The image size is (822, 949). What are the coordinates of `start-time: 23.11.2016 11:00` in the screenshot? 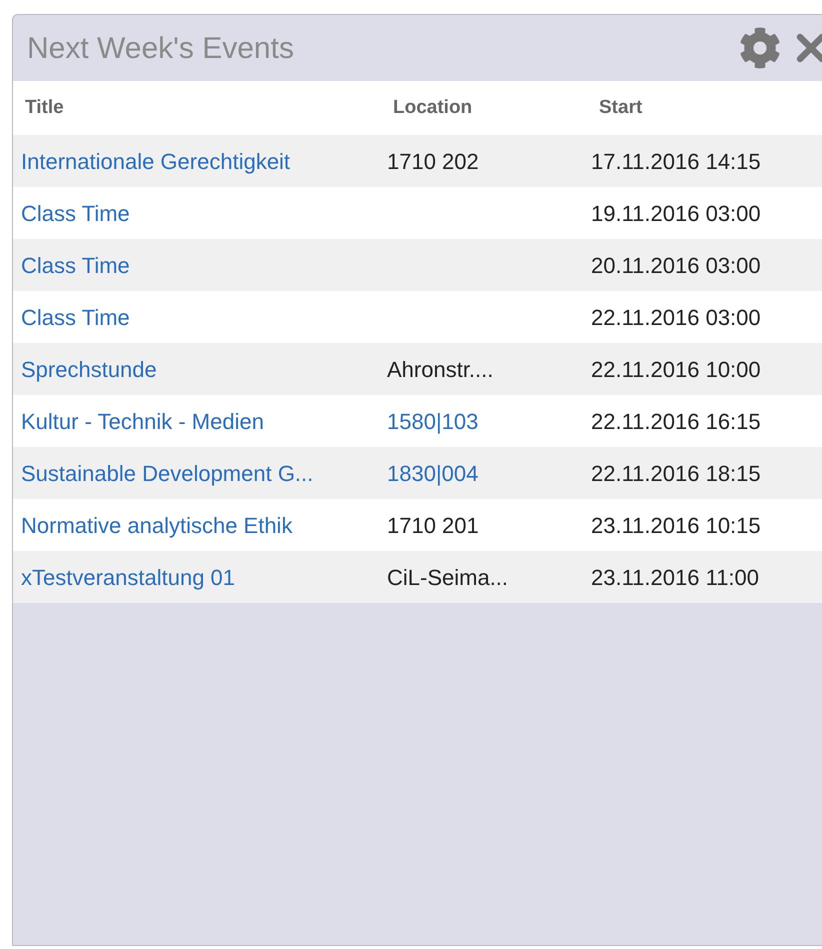 It's located at (675, 578).